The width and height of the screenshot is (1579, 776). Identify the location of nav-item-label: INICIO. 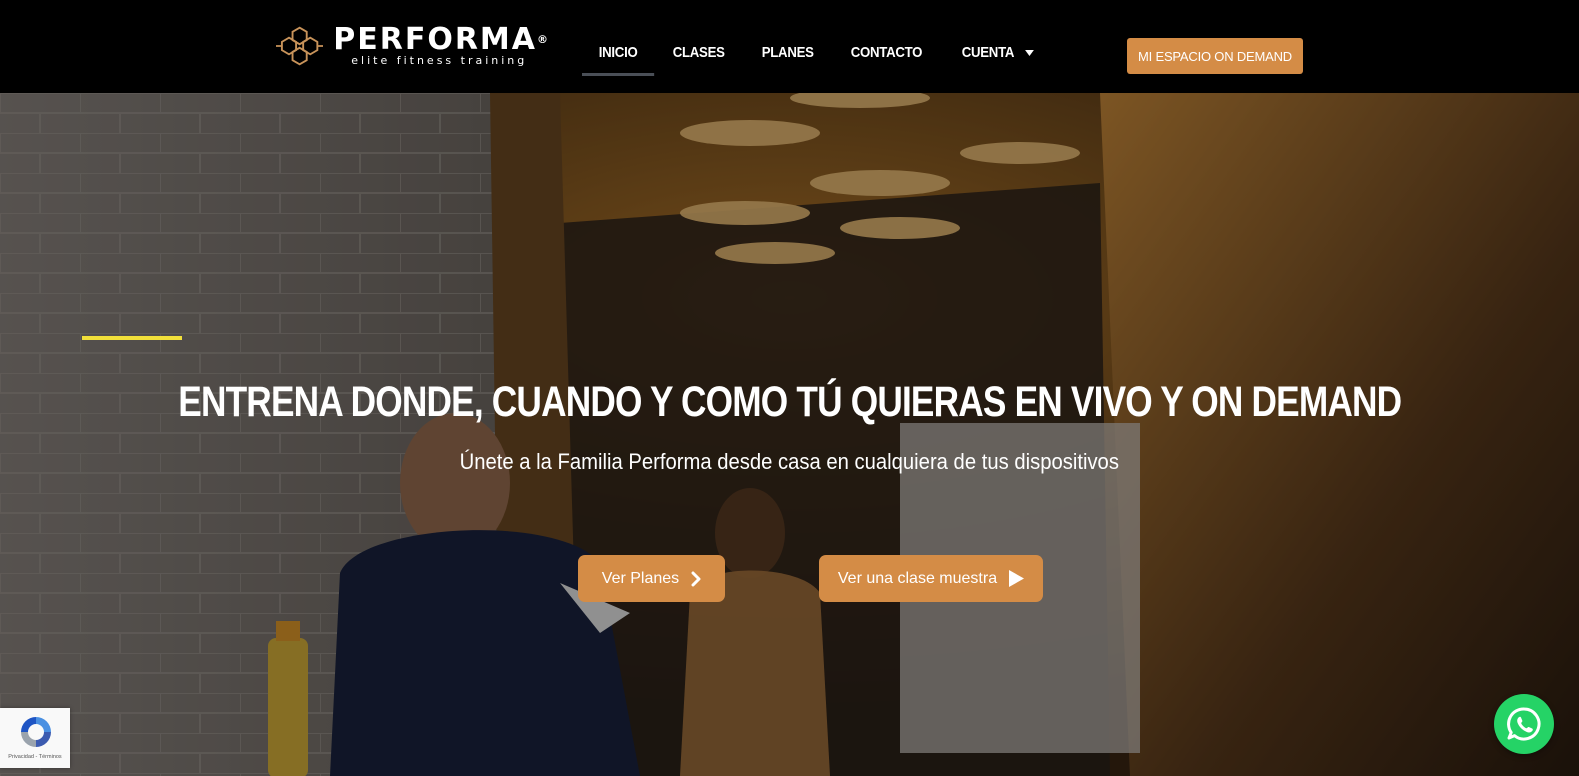
(618, 52).